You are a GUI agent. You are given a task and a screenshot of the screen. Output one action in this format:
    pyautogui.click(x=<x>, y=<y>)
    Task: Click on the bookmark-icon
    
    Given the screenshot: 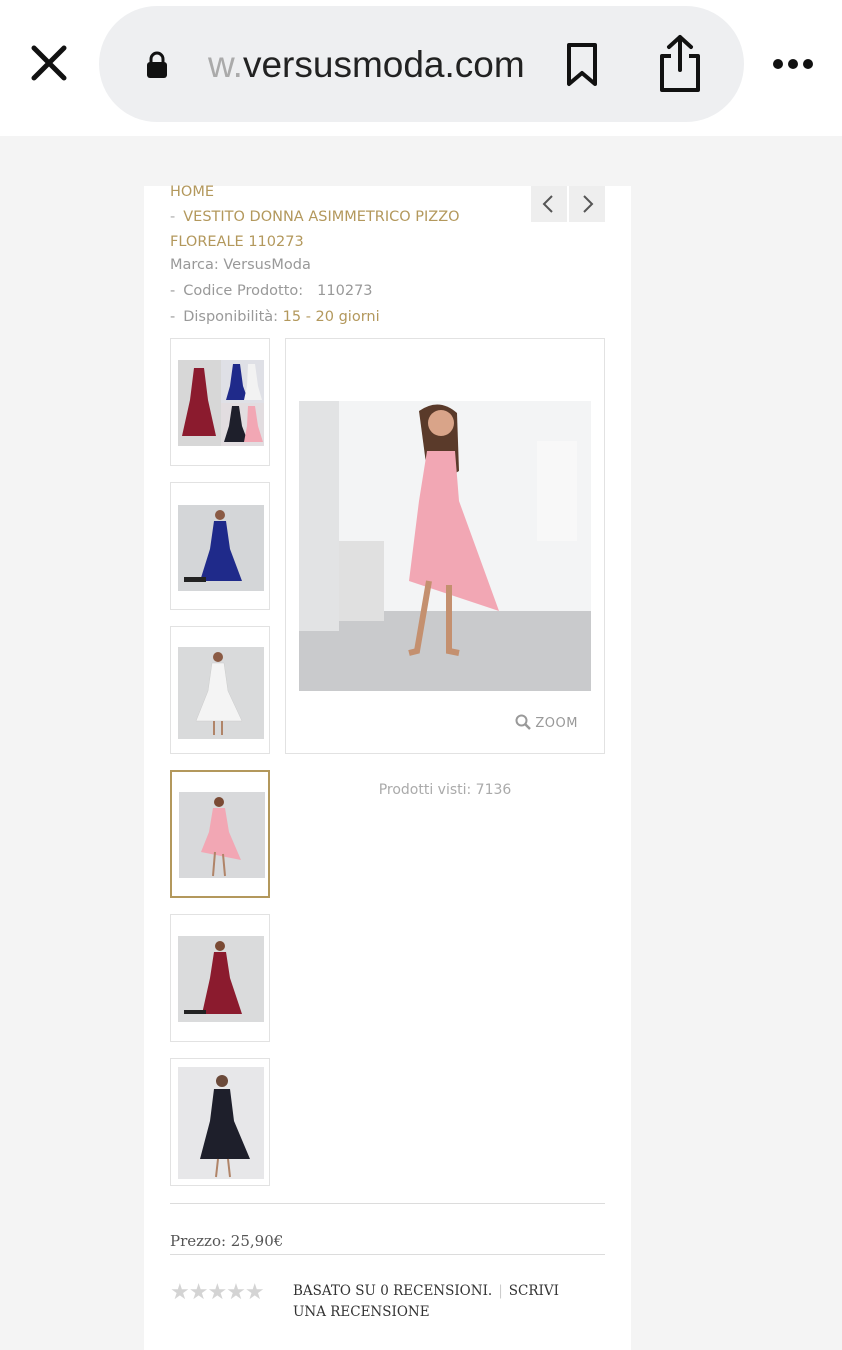 What is the action you would take?
    pyautogui.click(x=582, y=65)
    